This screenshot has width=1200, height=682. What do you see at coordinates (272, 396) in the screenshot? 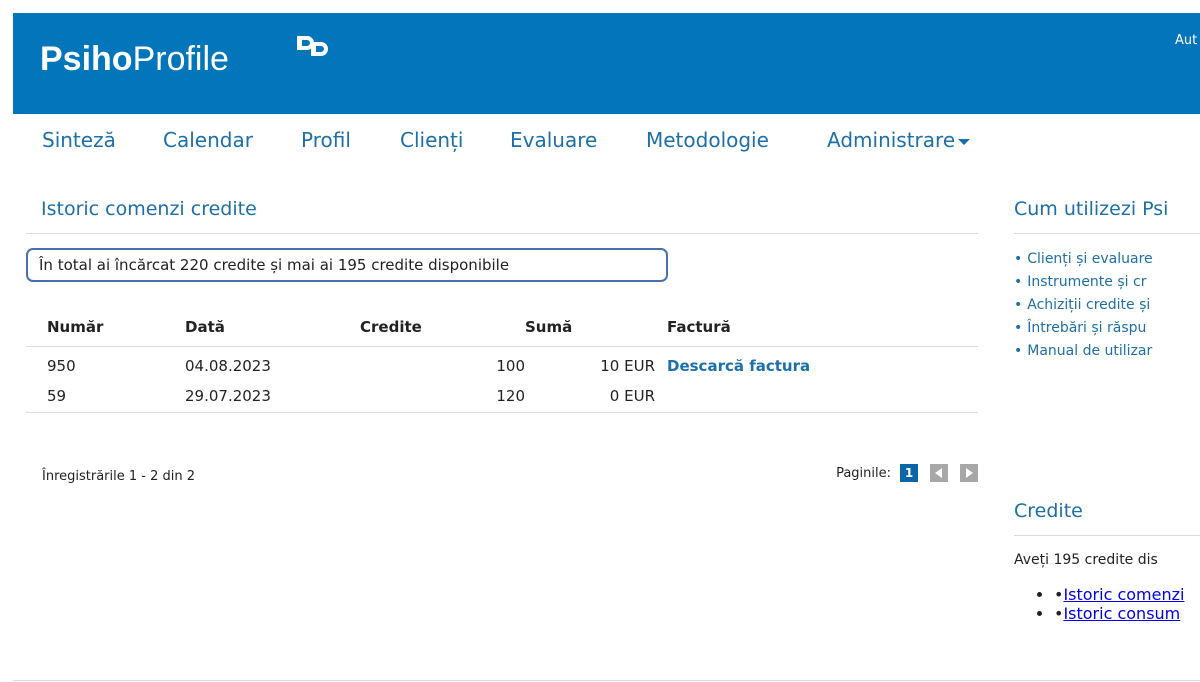
I see `cell-date: 29.07.2023` at bounding box center [272, 396].